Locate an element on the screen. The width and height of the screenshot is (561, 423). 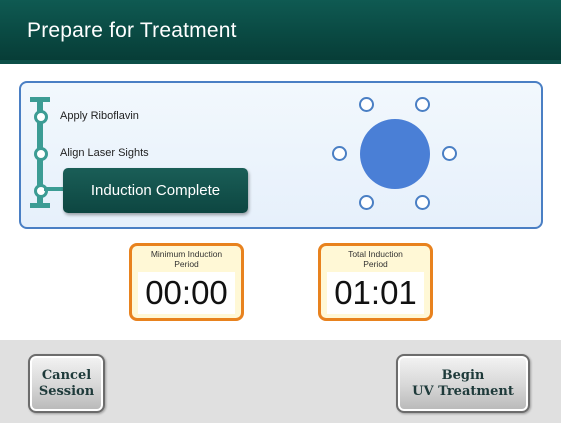
step-node-laser-sights is located at coordinates (41, 154).